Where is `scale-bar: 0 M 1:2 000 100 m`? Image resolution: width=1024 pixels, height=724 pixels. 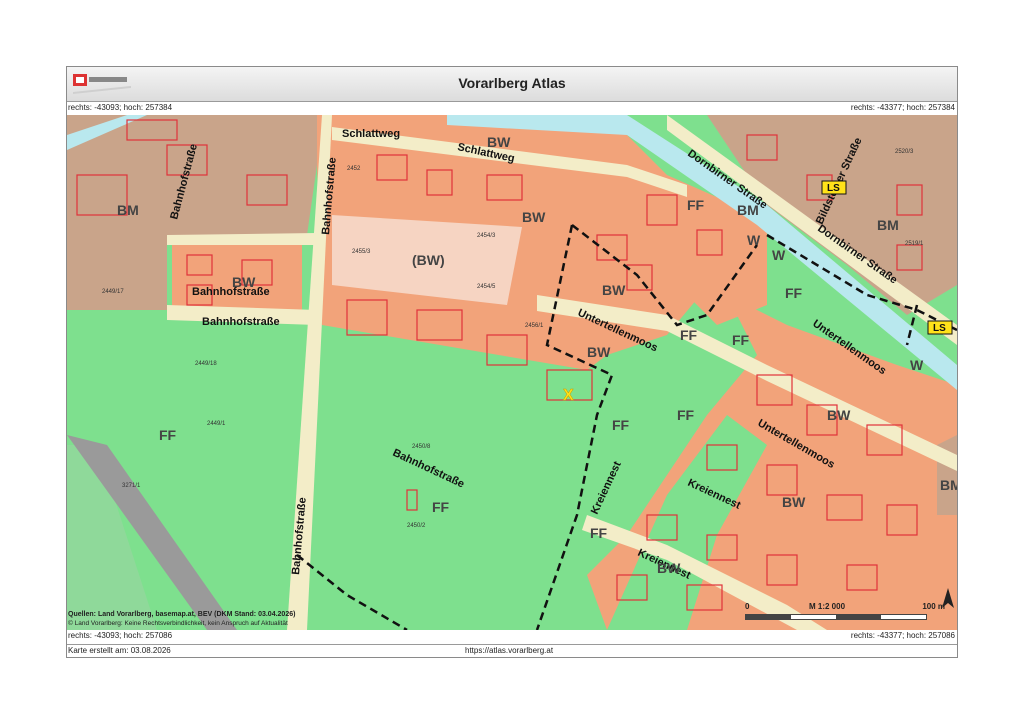 scale-bar: 0 M 1:2 000 100 m is located at coordinates (845, 614).